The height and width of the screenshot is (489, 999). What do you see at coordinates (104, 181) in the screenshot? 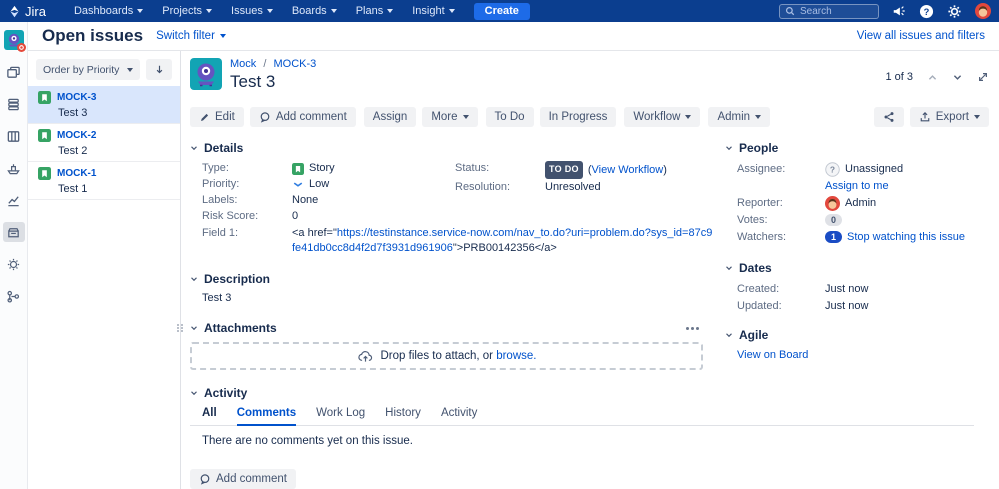
I see `issue-list-item: MOCK-1 Test 1` at bounding box center [104, 181].